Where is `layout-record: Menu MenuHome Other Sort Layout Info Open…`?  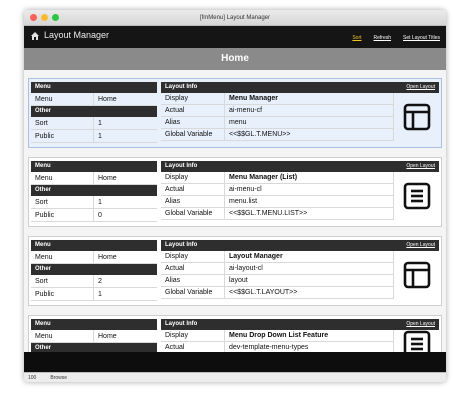 layout-record: Menu MenuHome Other Sort Layout Info Open… is located at coordinates (235, 333).